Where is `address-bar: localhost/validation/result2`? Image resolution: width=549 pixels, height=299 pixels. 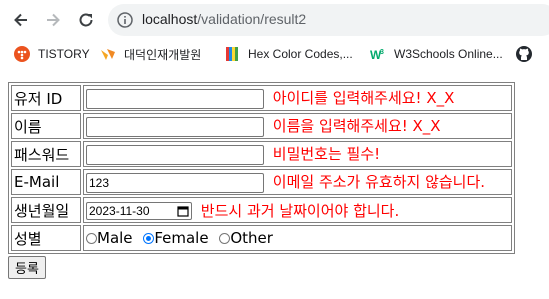 address-bar: localhost/validation/result2 is located at coordinates (328, 20).